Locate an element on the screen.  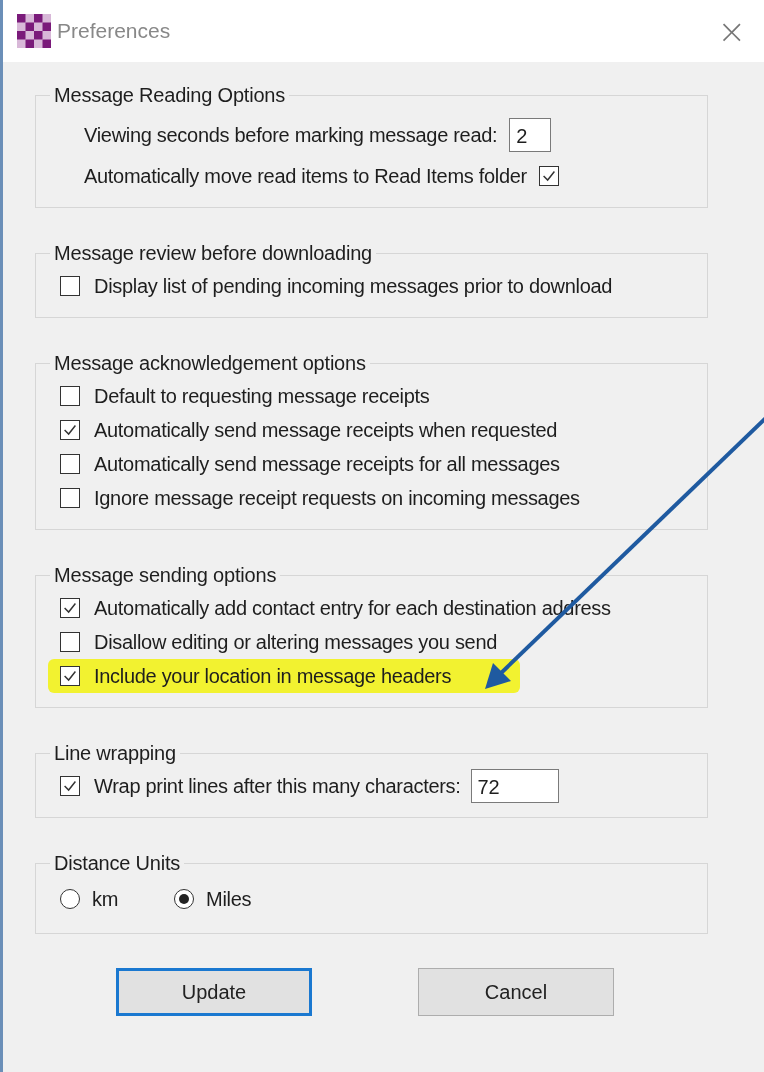
option-label: Viewing seconds before marking message read: is located at coordinates (291, 135).